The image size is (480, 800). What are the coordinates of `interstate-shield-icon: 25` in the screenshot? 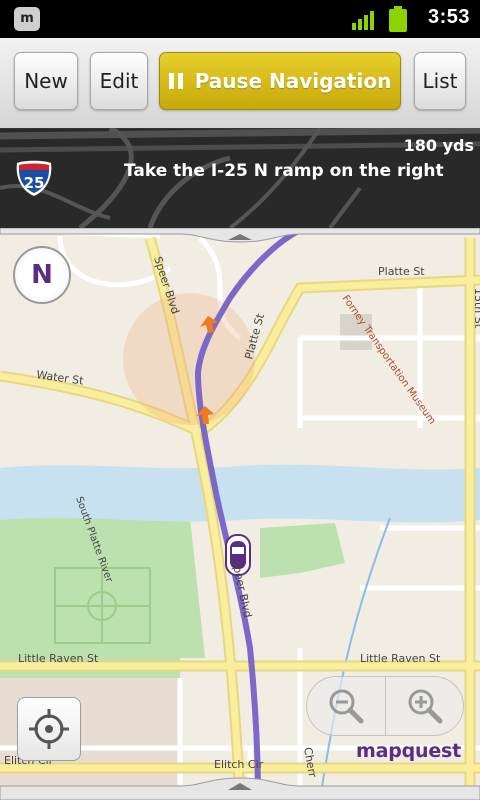 It's located at (34, 178).